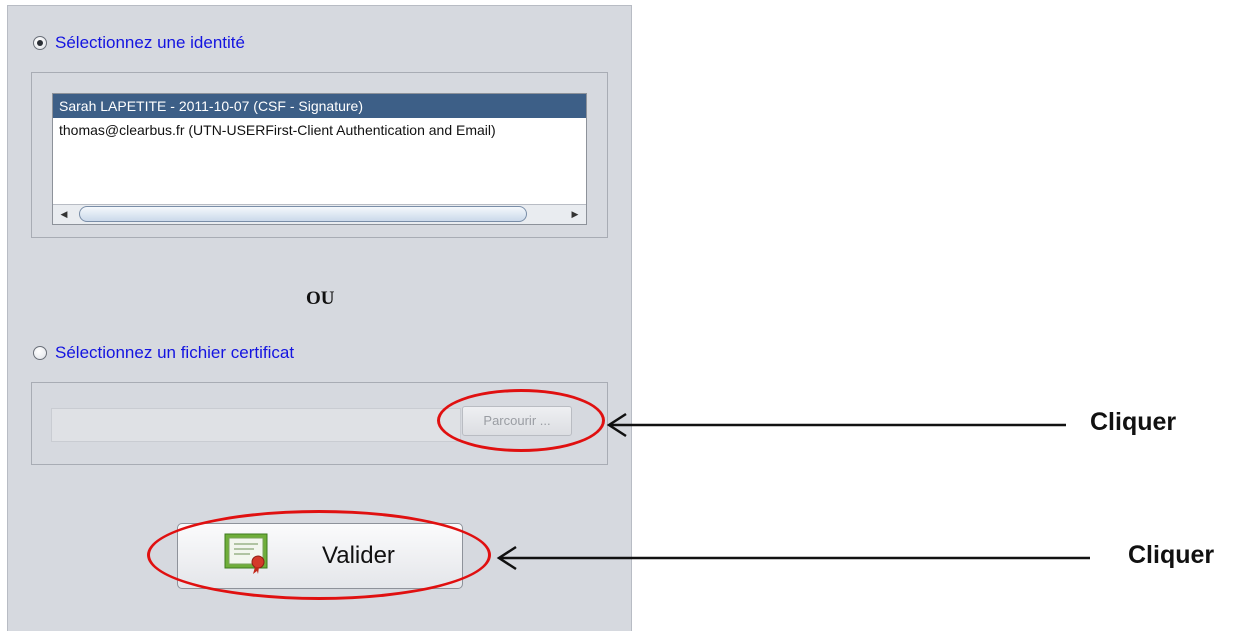  I want to click on annotation-click-label-browse: Cliquer, so click(1133, 422).